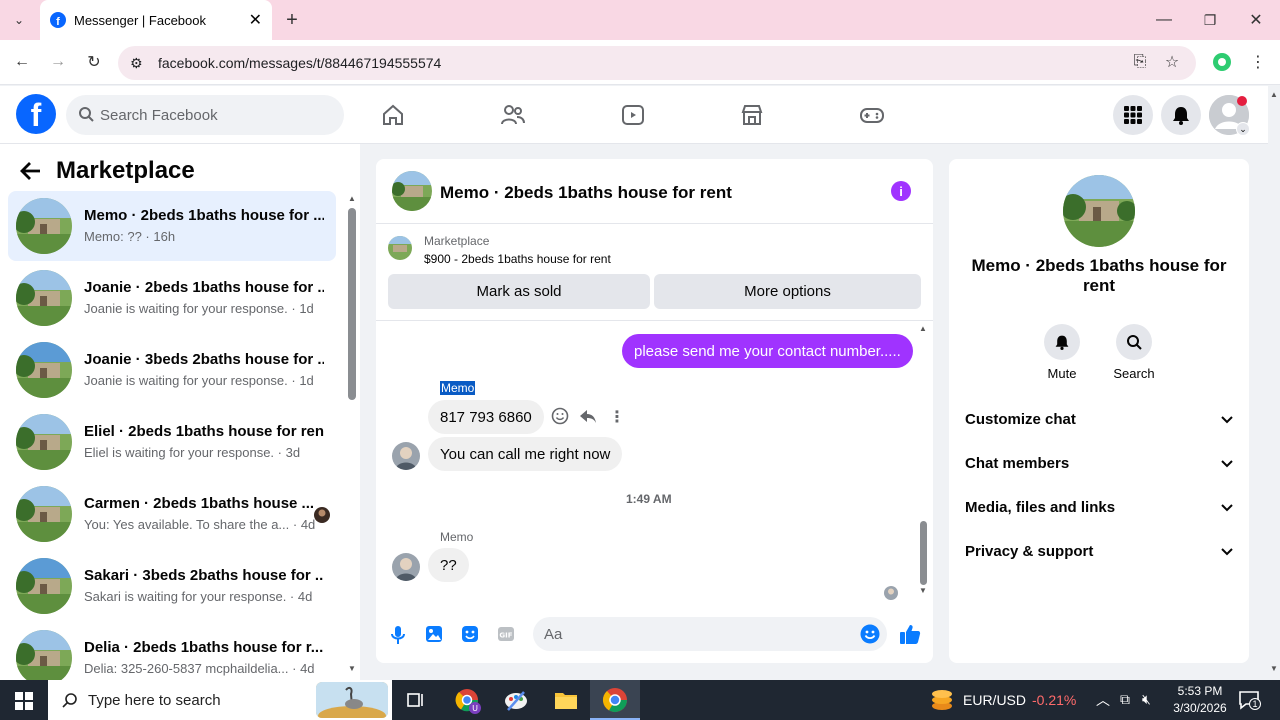  I want to click on chat-scrollbar: ▲ ▼, so click(924, 461).